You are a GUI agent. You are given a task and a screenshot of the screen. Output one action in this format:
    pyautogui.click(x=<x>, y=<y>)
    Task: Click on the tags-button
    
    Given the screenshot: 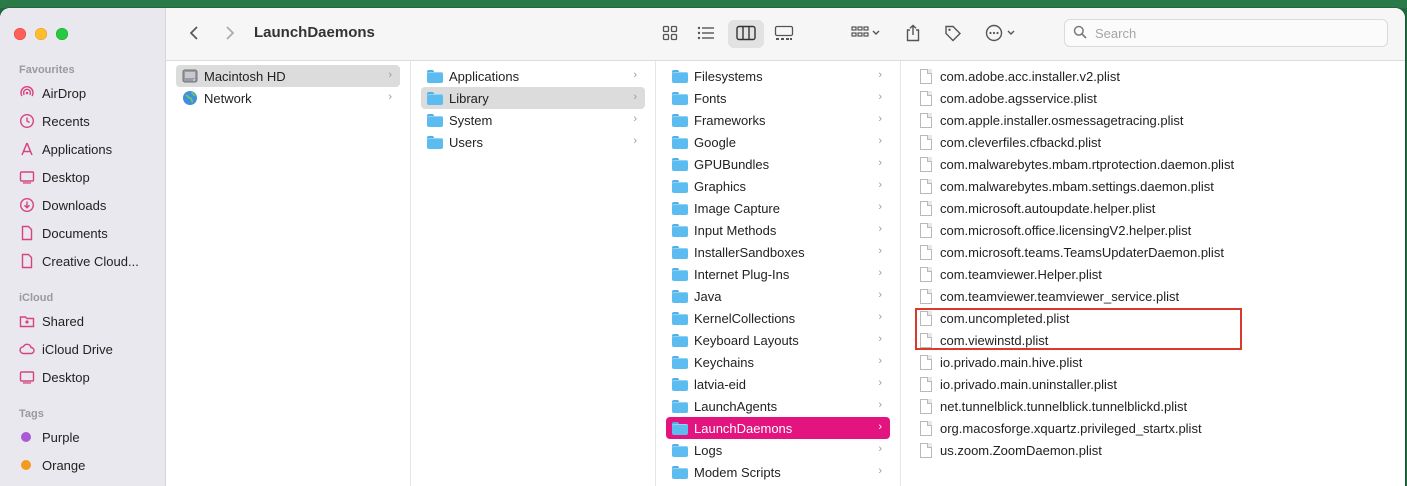 What is the action you would take?
    pyautogui.click(x=953, y=34)
    